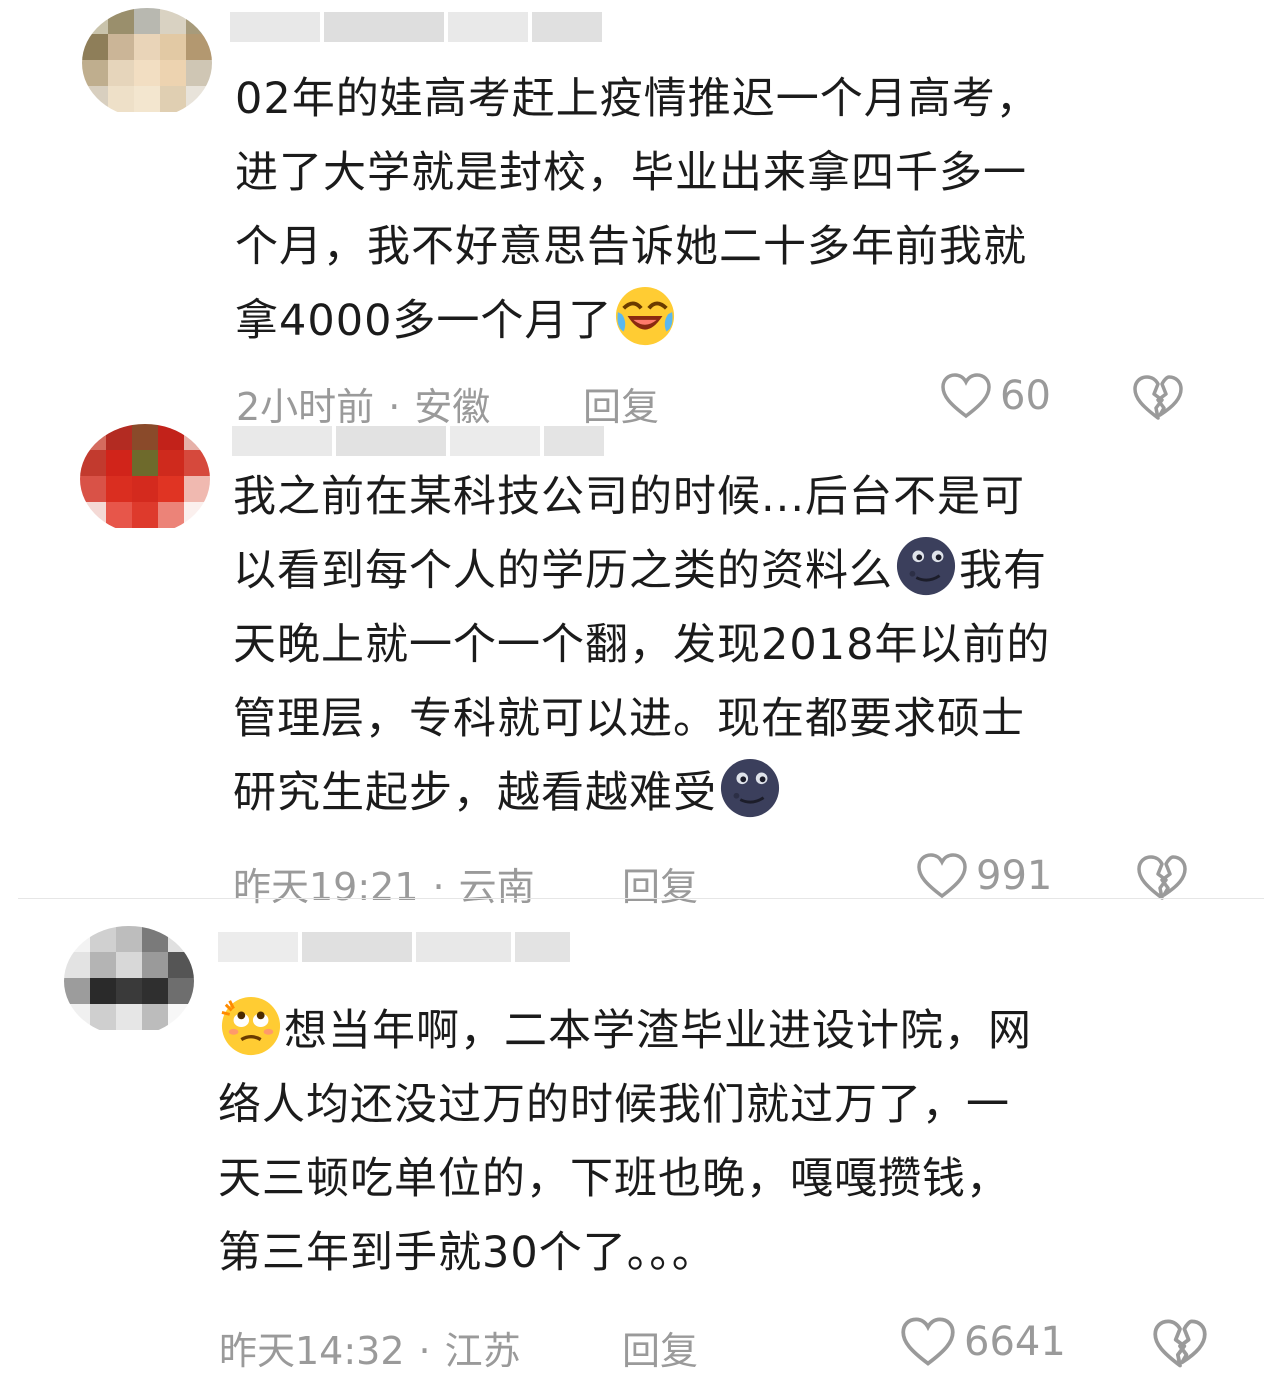 The height and width of the screenshot is (1377, 1280). Describe the element at coordinates (645, 316) in the screenshot. I see `laughing-crying-emoji` at that location.